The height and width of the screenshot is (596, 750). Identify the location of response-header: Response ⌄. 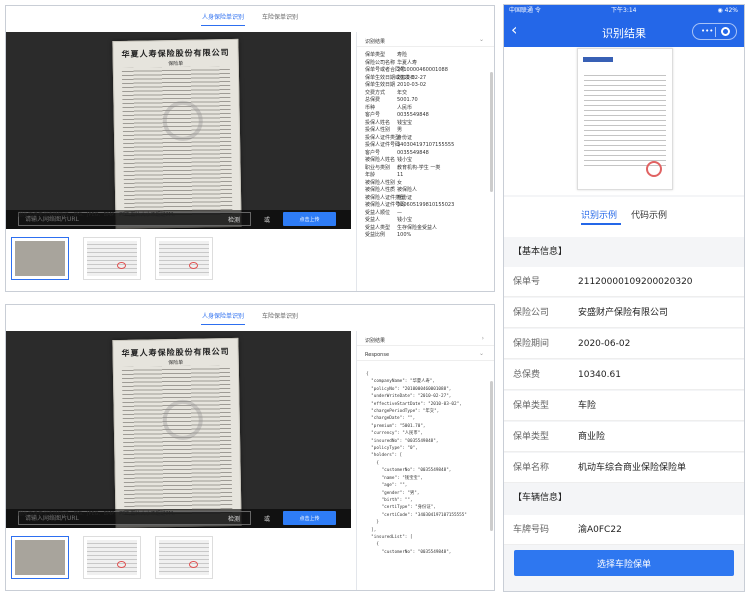
(425, 353).